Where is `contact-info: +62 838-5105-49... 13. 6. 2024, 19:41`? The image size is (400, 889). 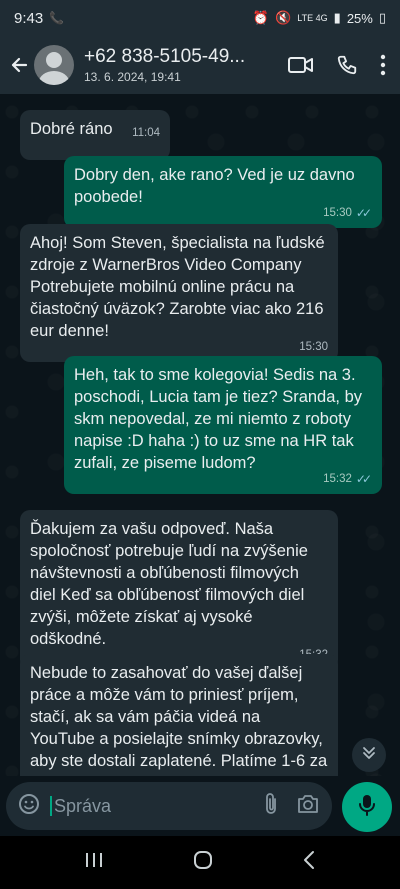
contact-info: +62 838-5105-49... 13. 6. 2024, 19:41 is located at coordinates (172, 65).